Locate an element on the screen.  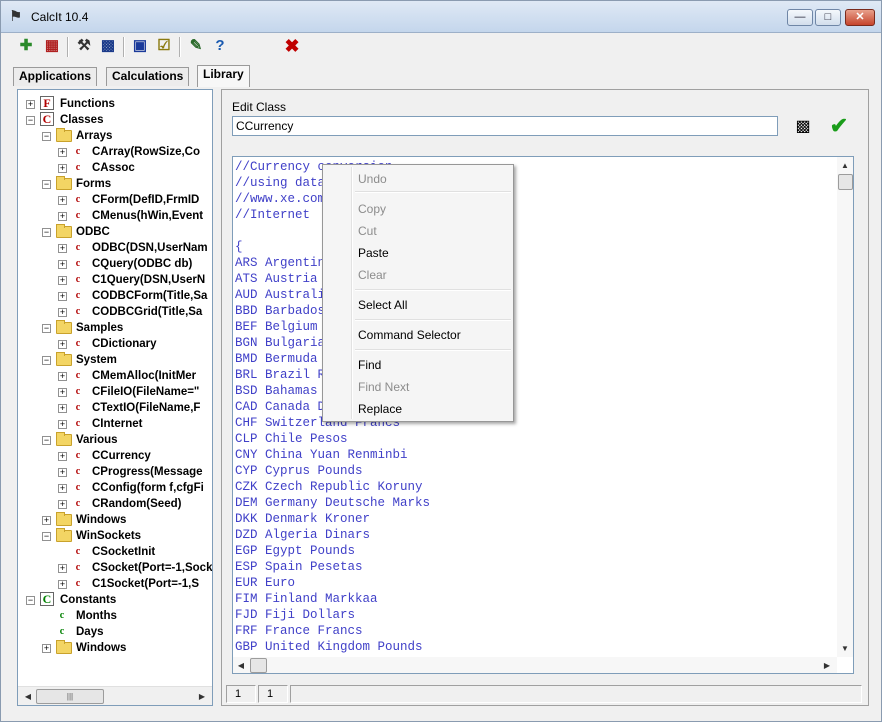
tree-item: + c CRandom(Seed) is located at coordinates (115, 504).